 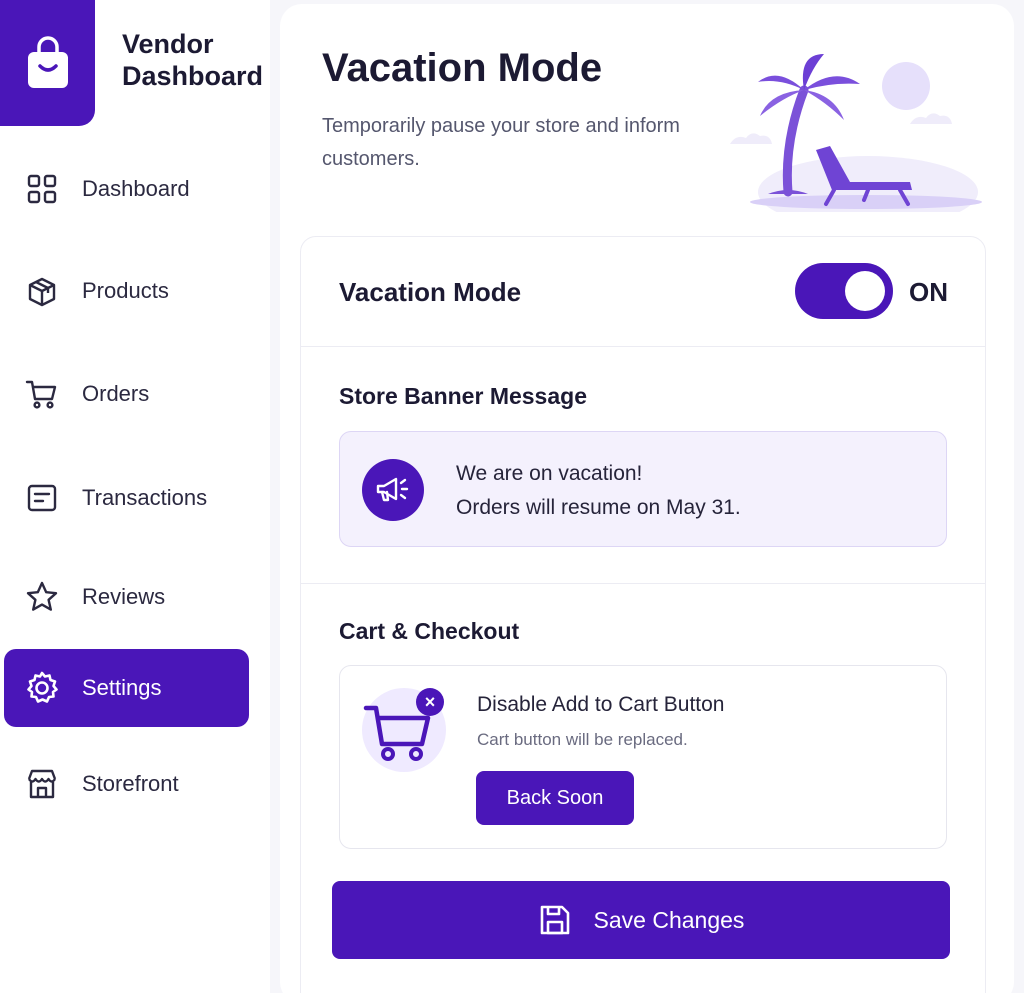 I want to click on shopping-bag-icon, so click(x=47, y=62).